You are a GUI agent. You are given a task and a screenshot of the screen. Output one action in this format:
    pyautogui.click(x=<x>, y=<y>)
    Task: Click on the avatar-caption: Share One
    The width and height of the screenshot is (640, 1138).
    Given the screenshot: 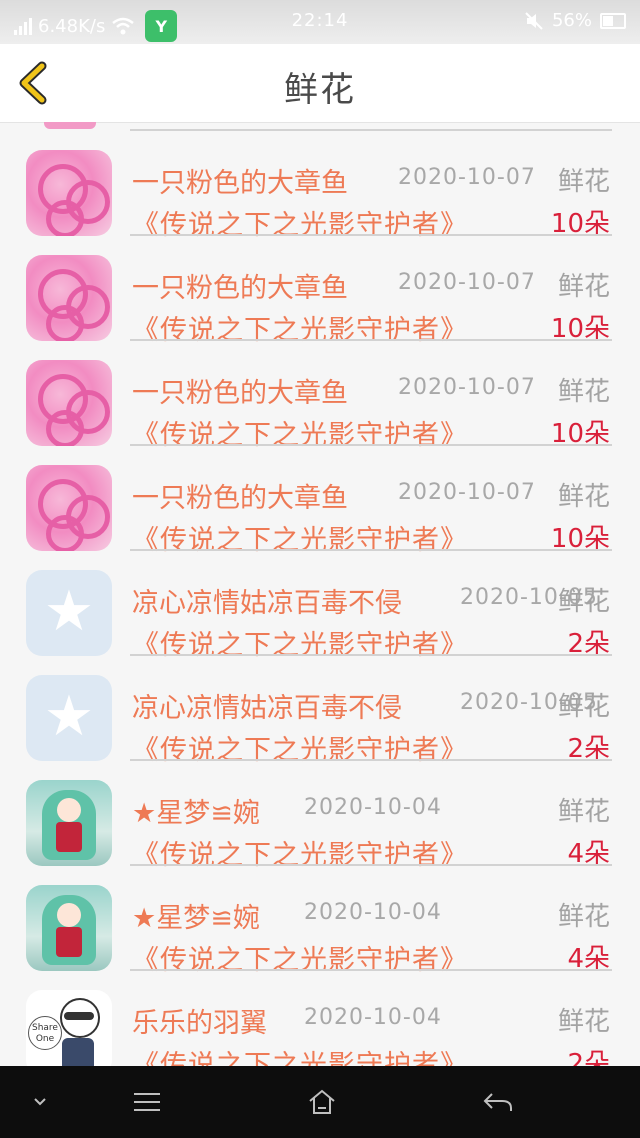 What is the action you would take?
    pyautogui.click(x=45, y=1033)
    